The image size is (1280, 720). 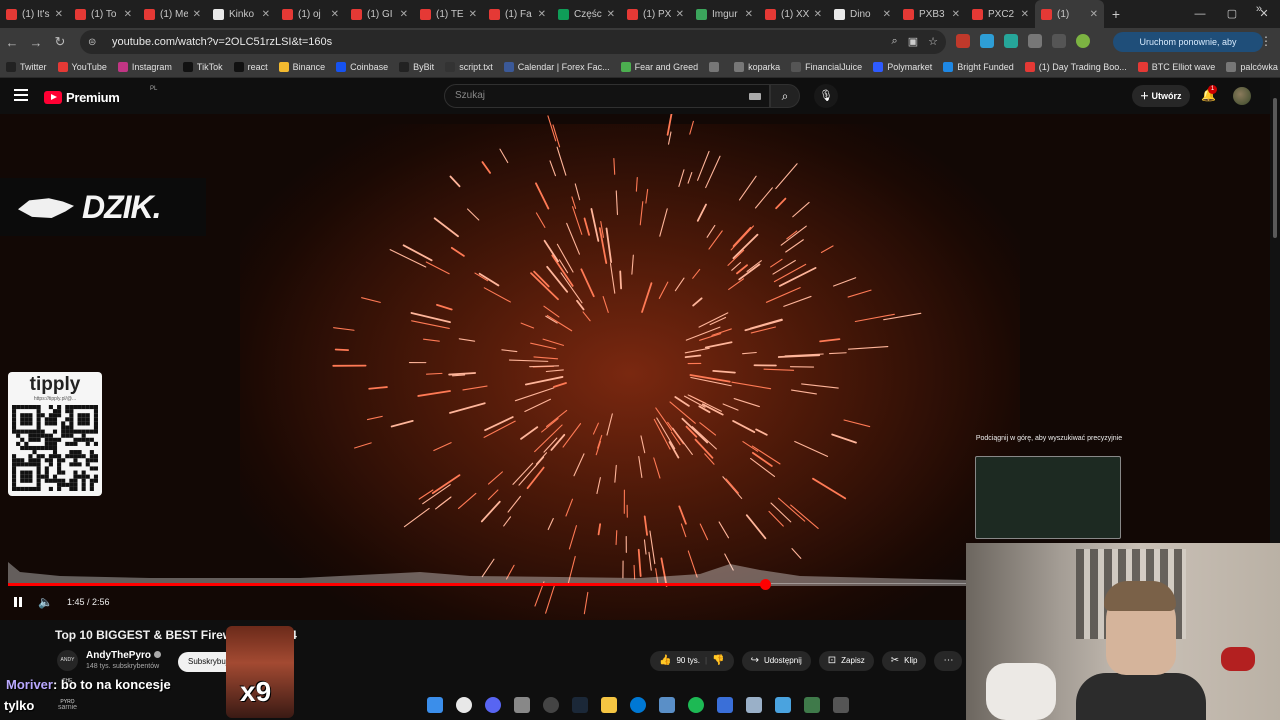 What do you see at coordinates (26, 66) in the screenshot?
I see `bookmark-item: Twitter` at bounding box center [26, 66].